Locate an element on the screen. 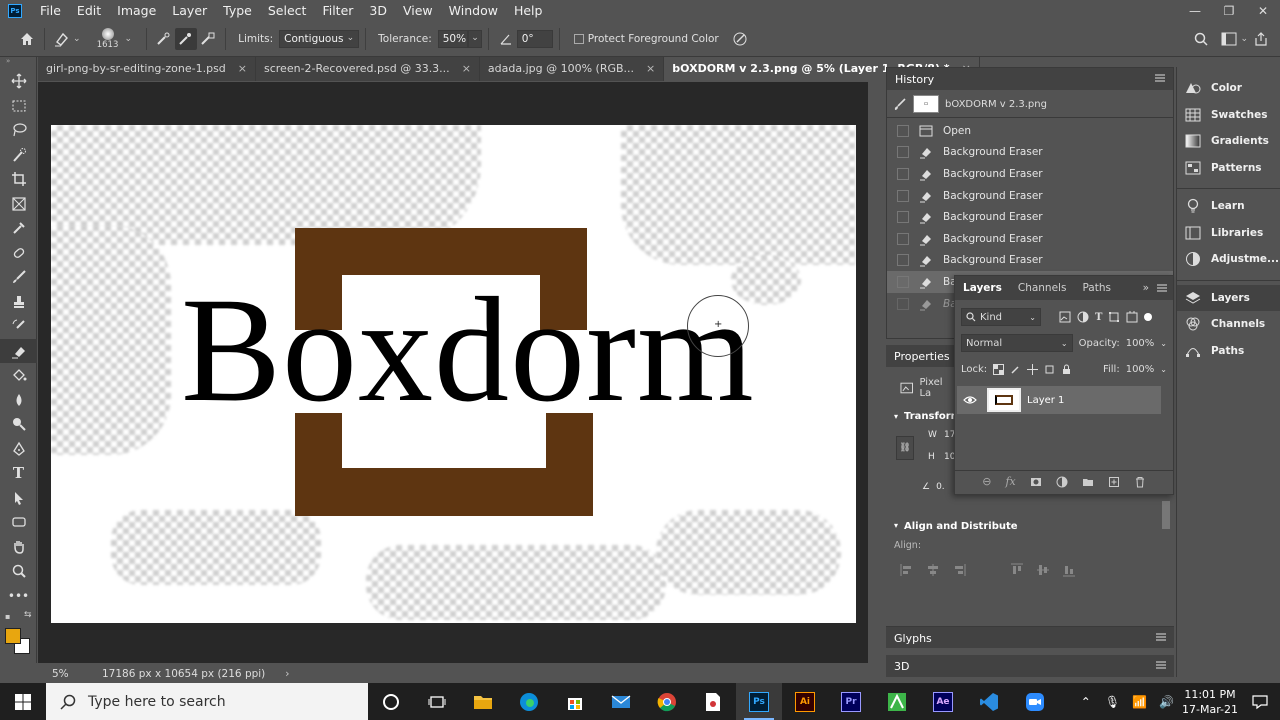 The width and height of the screenshot is (1280, 720). align-middle-v-icon is located at coordinates (1043, 570).